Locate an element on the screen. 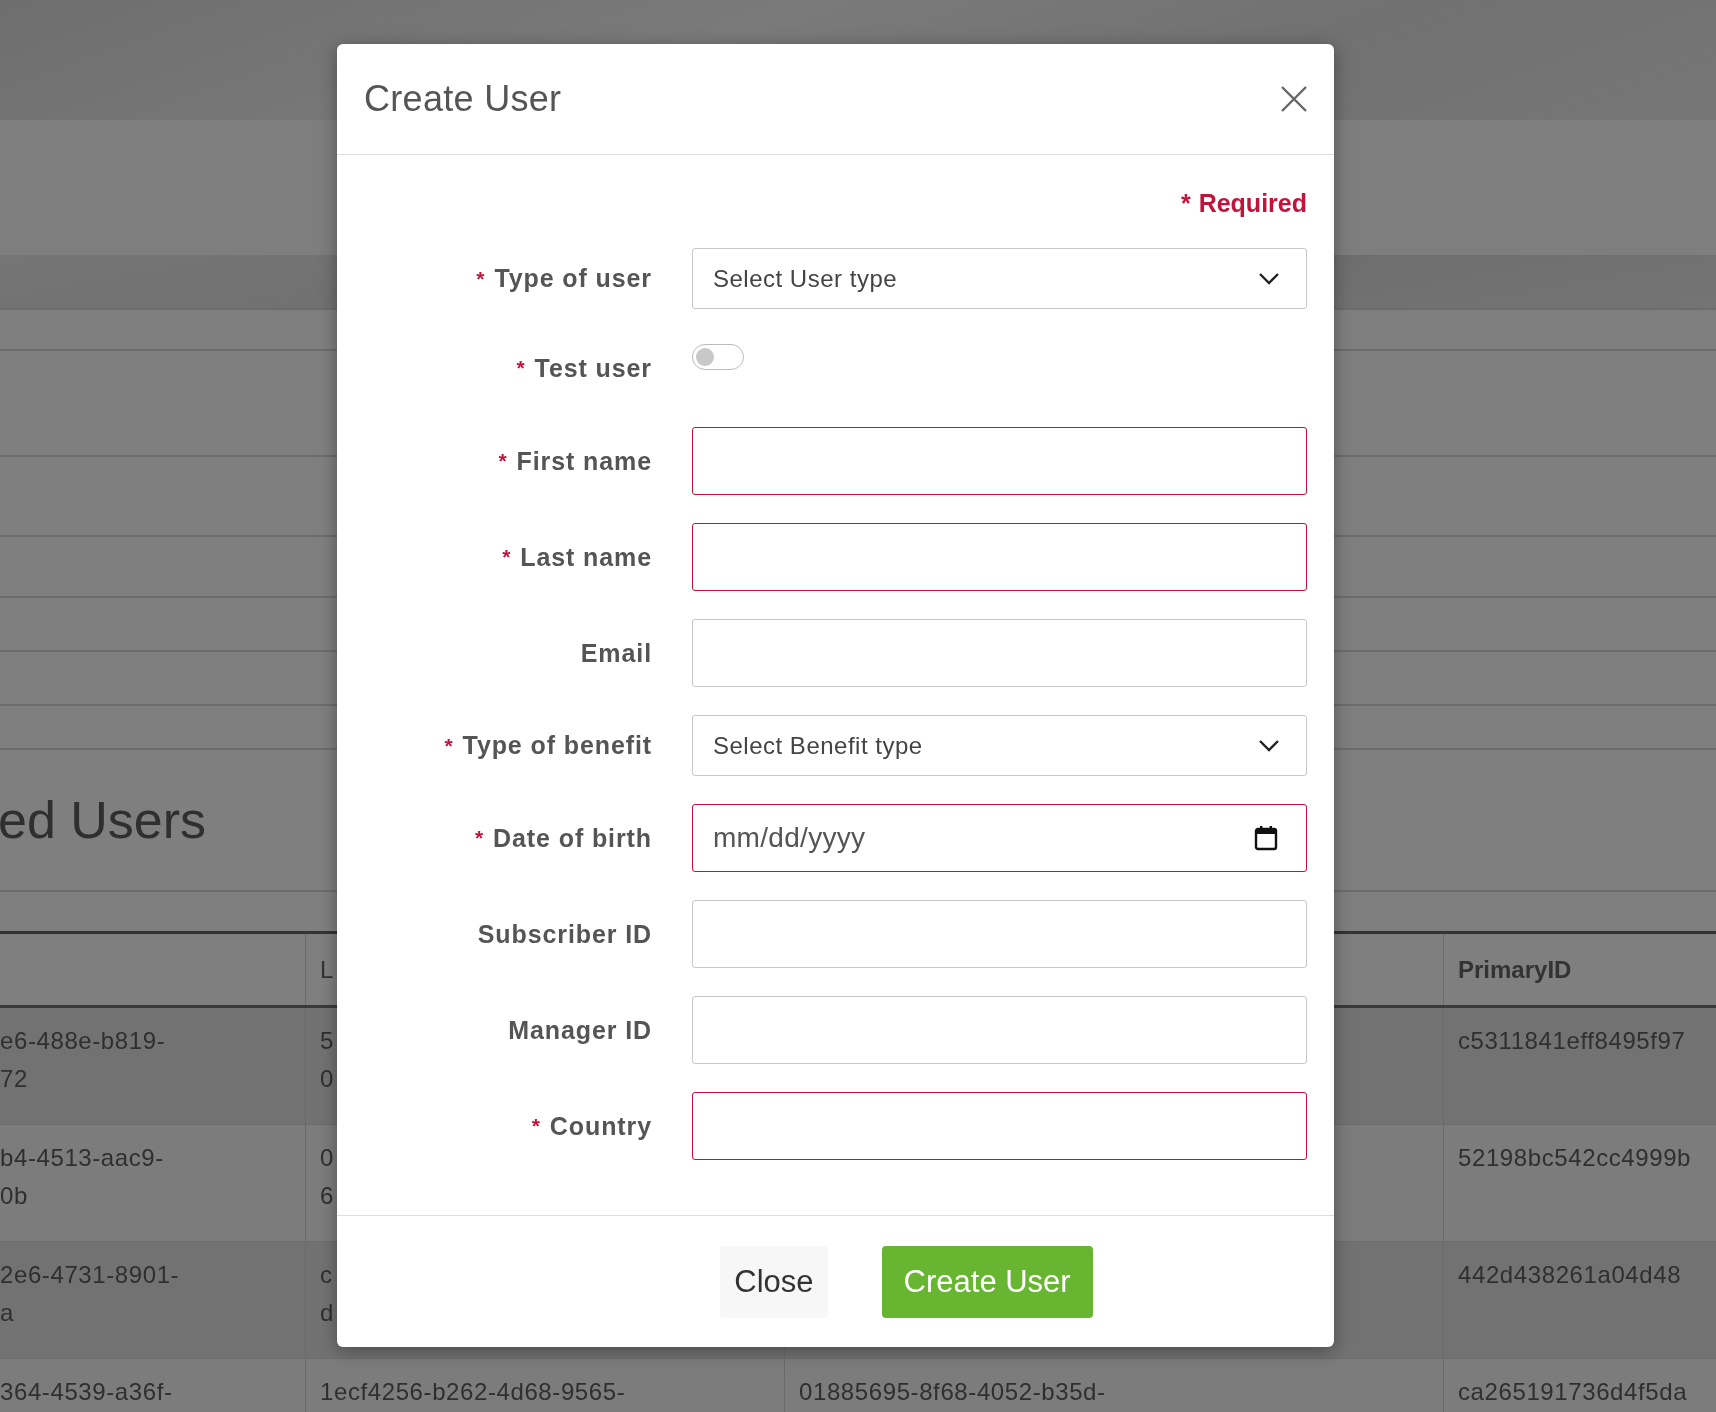 The height and width of the screenshot is (1412, 1716). table-cell: 442d438261a04d48 is located at coordinates (1570, 1274).